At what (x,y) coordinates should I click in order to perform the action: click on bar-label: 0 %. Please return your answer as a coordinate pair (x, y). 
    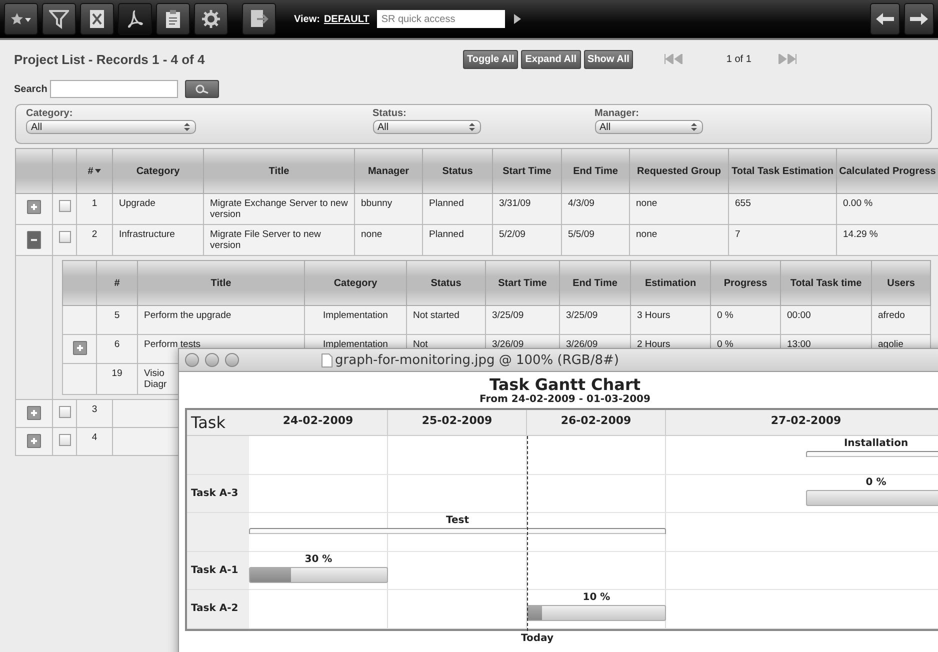
    Looking at the image, I should click on (876, 482).